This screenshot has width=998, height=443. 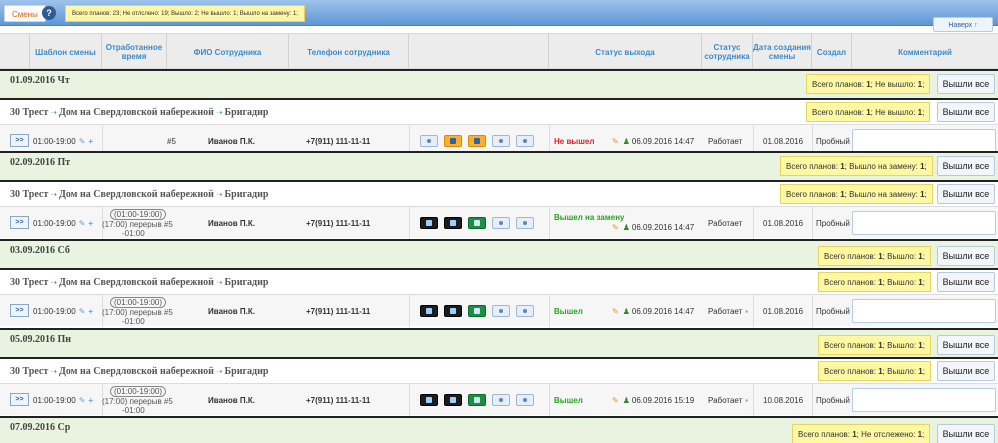 What do you see at coordinates (727, 52) in the screenshot?
I see `header-emp-status: Статус сотрудника` at bounding box center [727, 52].